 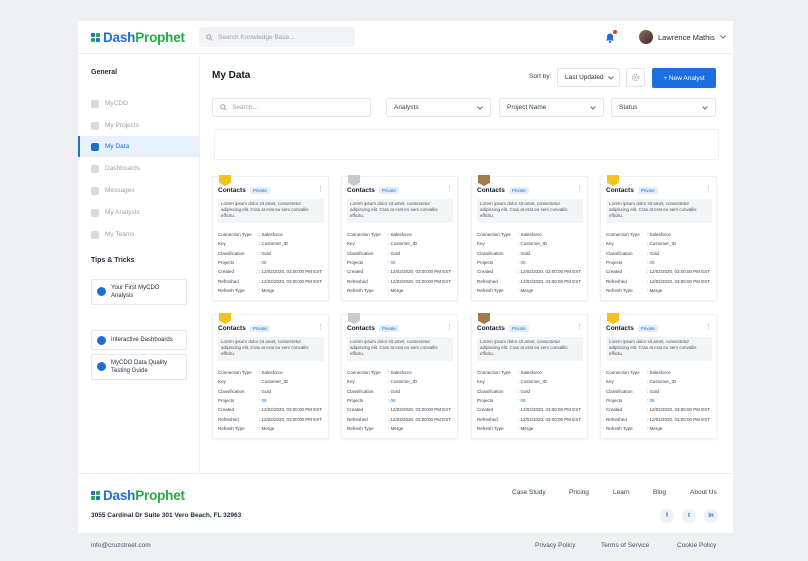 I want to click on field-value: : Salesforce, so click(x=271, y=235).